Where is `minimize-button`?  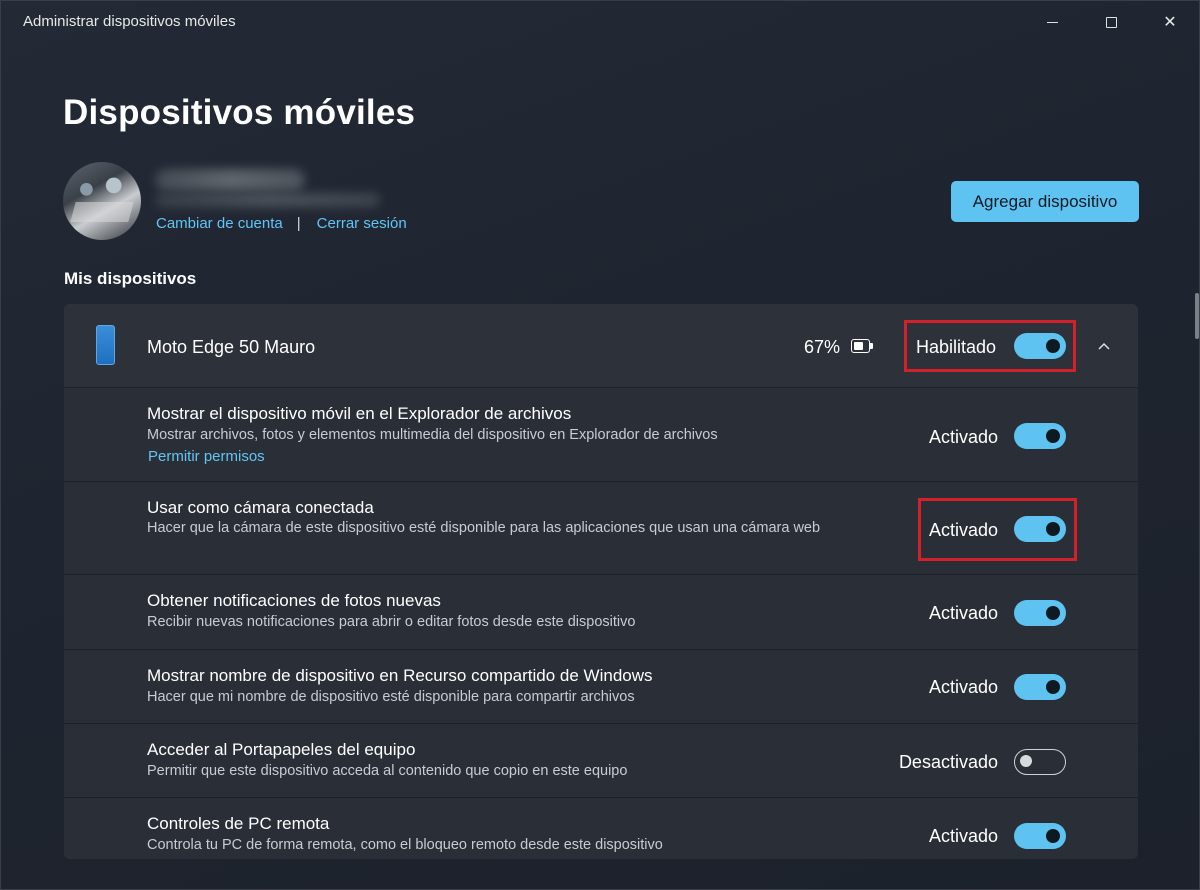
minimize-button is located at coordinates (1052, 22).